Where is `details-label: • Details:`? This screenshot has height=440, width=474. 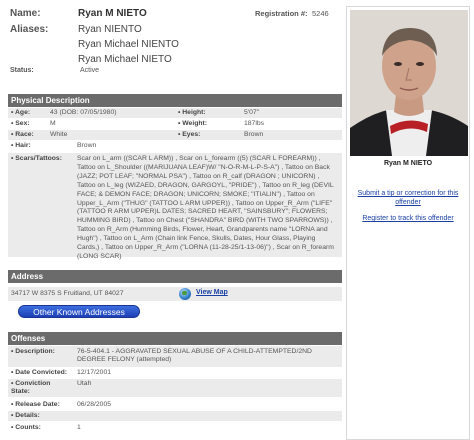 details-label: • Details: is located at coordinates (25, 415).